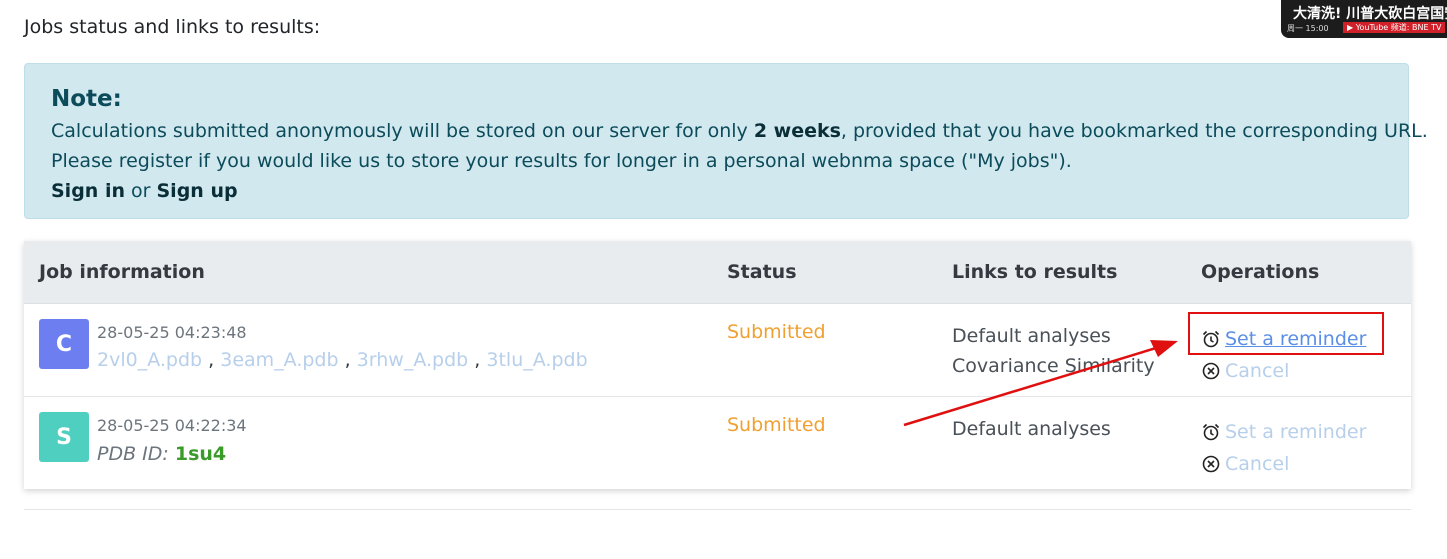 This screenshot has width=1447, height=559. What do you see at coordinates (1053, 366) in the screenshot?
I see `covariance-similarity-link: Covariance Similarity` at bounding box center [1053, 366].